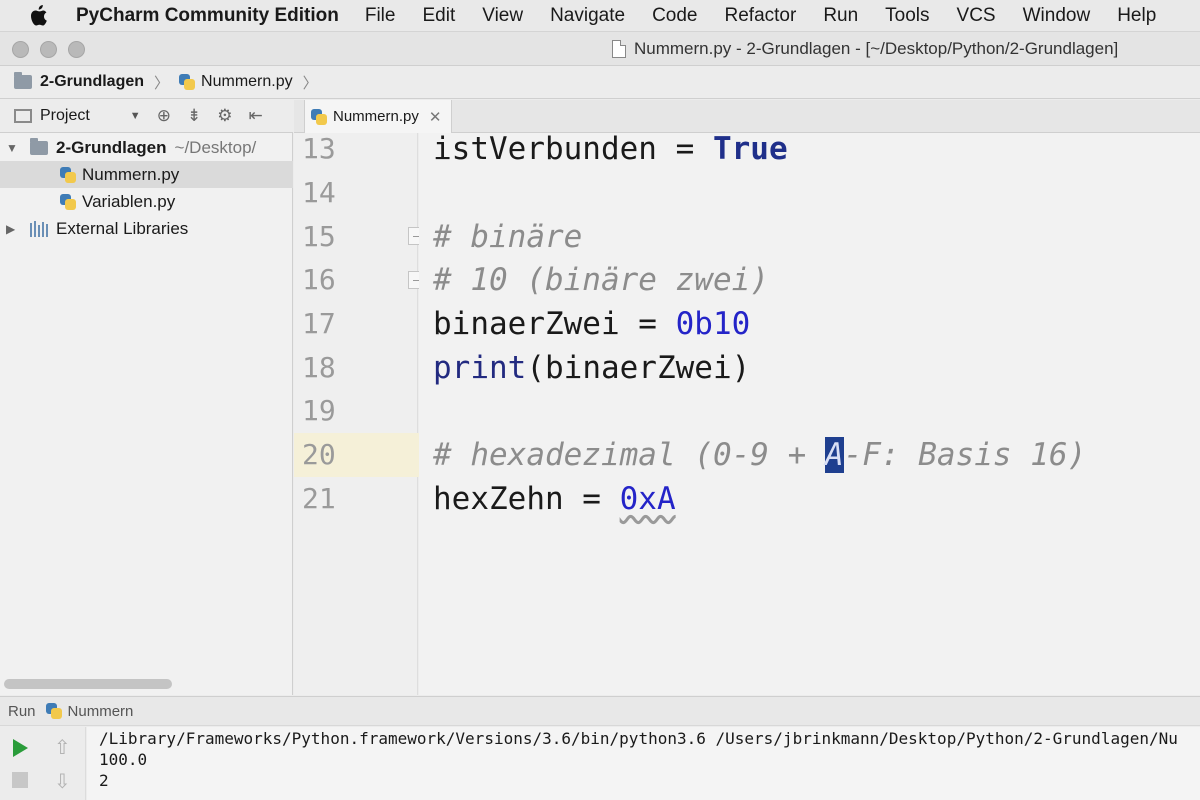  I want to click on expand-triangle-icon: ▶, so click(12, 229).